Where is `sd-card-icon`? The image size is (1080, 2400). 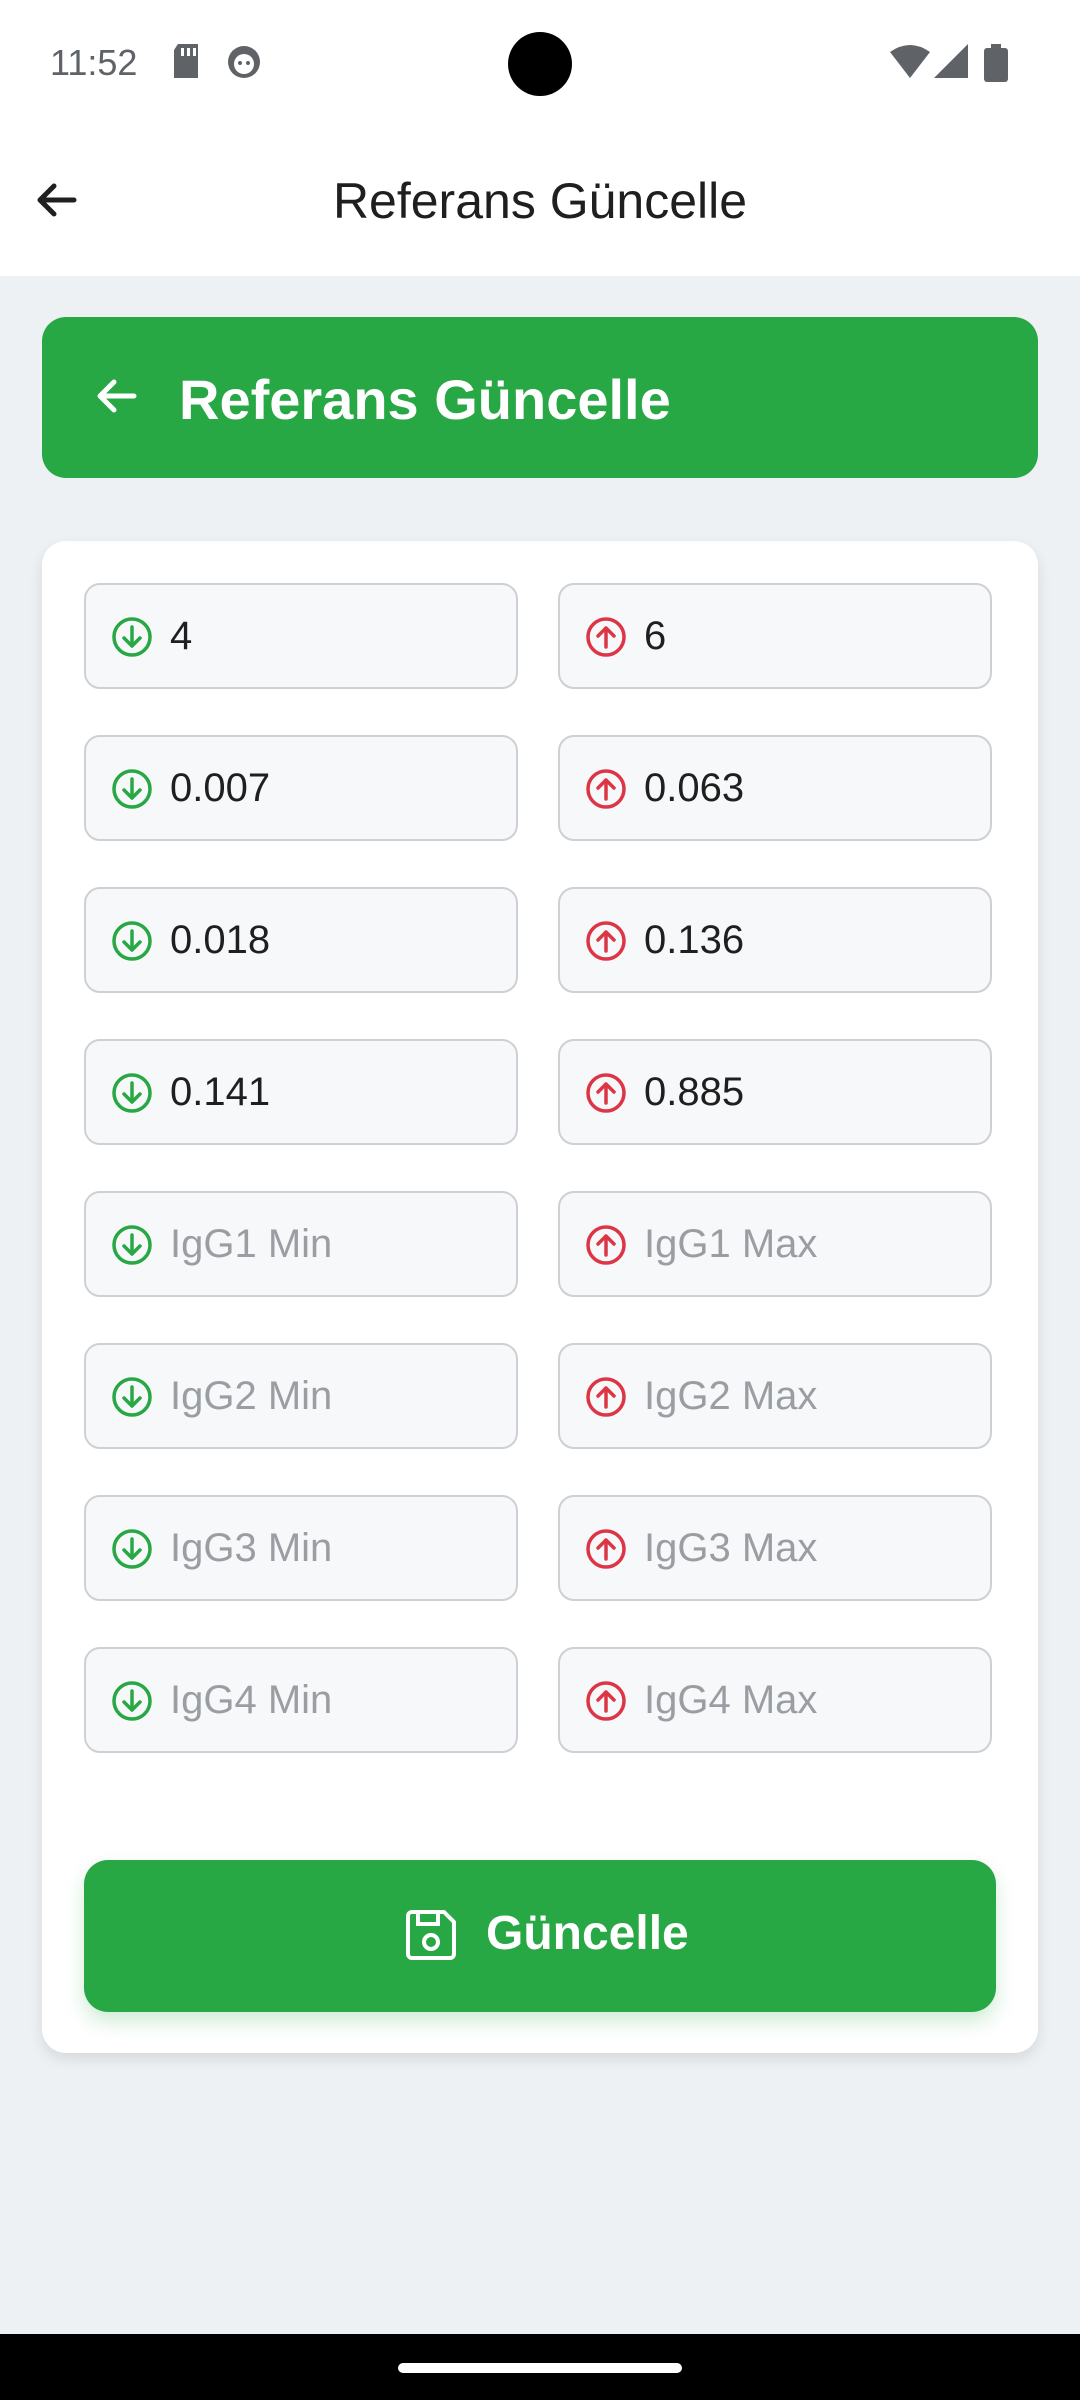
sd-card-icon is located at coordinates (186, 61).